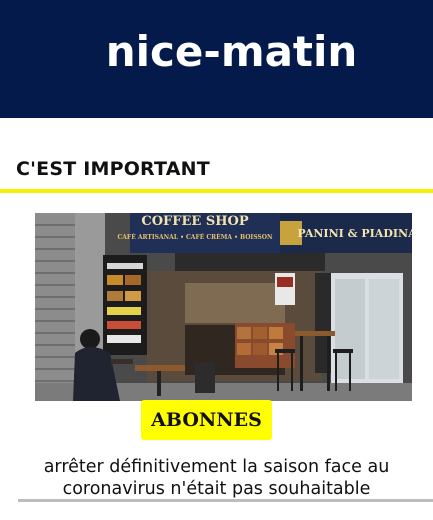 The height and width of the screenshot is (520, 433). Describe the element at coordinates (216, 191) in the screenshot. I see `section-divider` at that location.